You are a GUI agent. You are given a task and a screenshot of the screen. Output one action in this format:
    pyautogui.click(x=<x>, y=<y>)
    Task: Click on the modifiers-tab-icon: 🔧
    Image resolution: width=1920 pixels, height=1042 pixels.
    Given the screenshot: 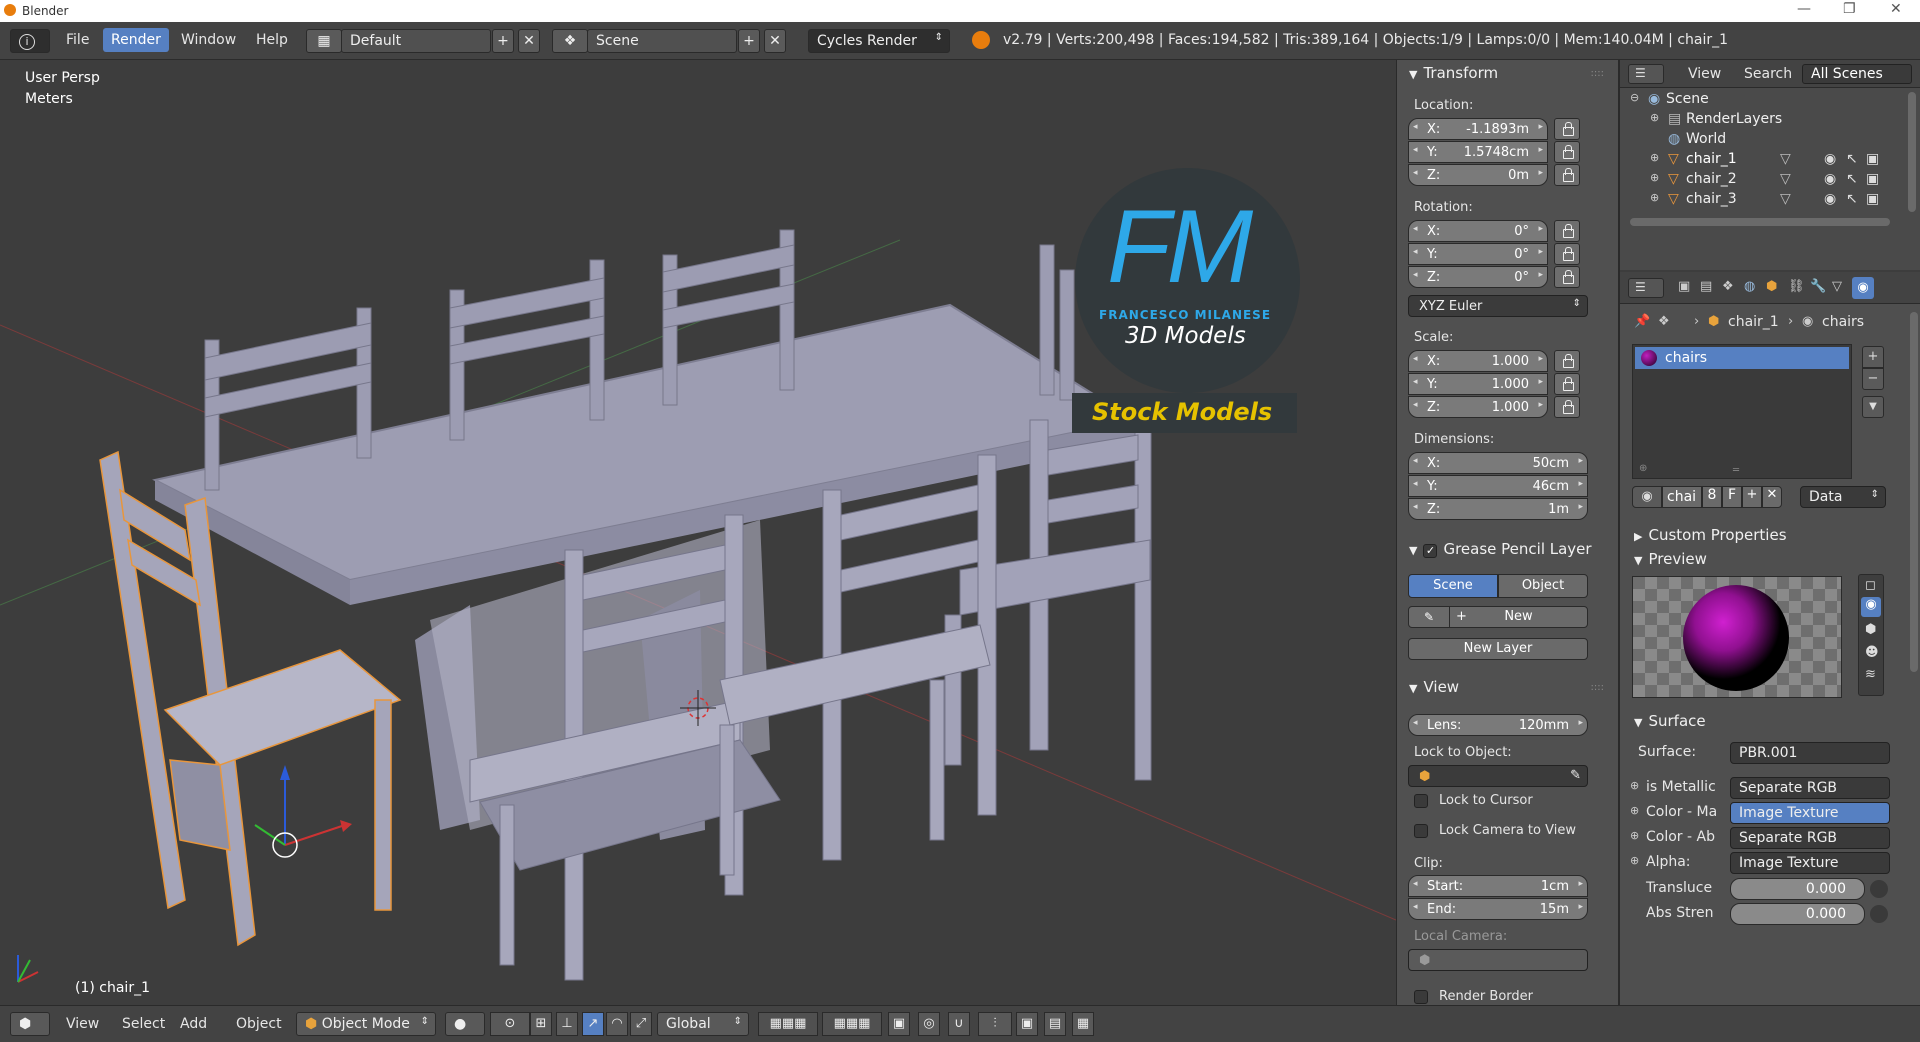 What is the action you would take?
    pyautogui.click(x=1818, y=286)
    